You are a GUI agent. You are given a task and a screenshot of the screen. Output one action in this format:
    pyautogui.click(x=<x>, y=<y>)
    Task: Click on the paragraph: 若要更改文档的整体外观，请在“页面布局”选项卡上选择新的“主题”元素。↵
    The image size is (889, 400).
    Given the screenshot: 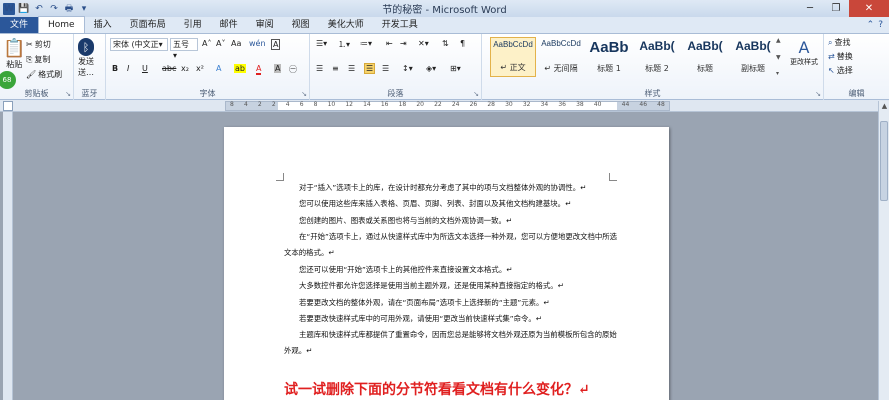 What is the action you would take?
    pyautogui.click(x=451, y=303)
    